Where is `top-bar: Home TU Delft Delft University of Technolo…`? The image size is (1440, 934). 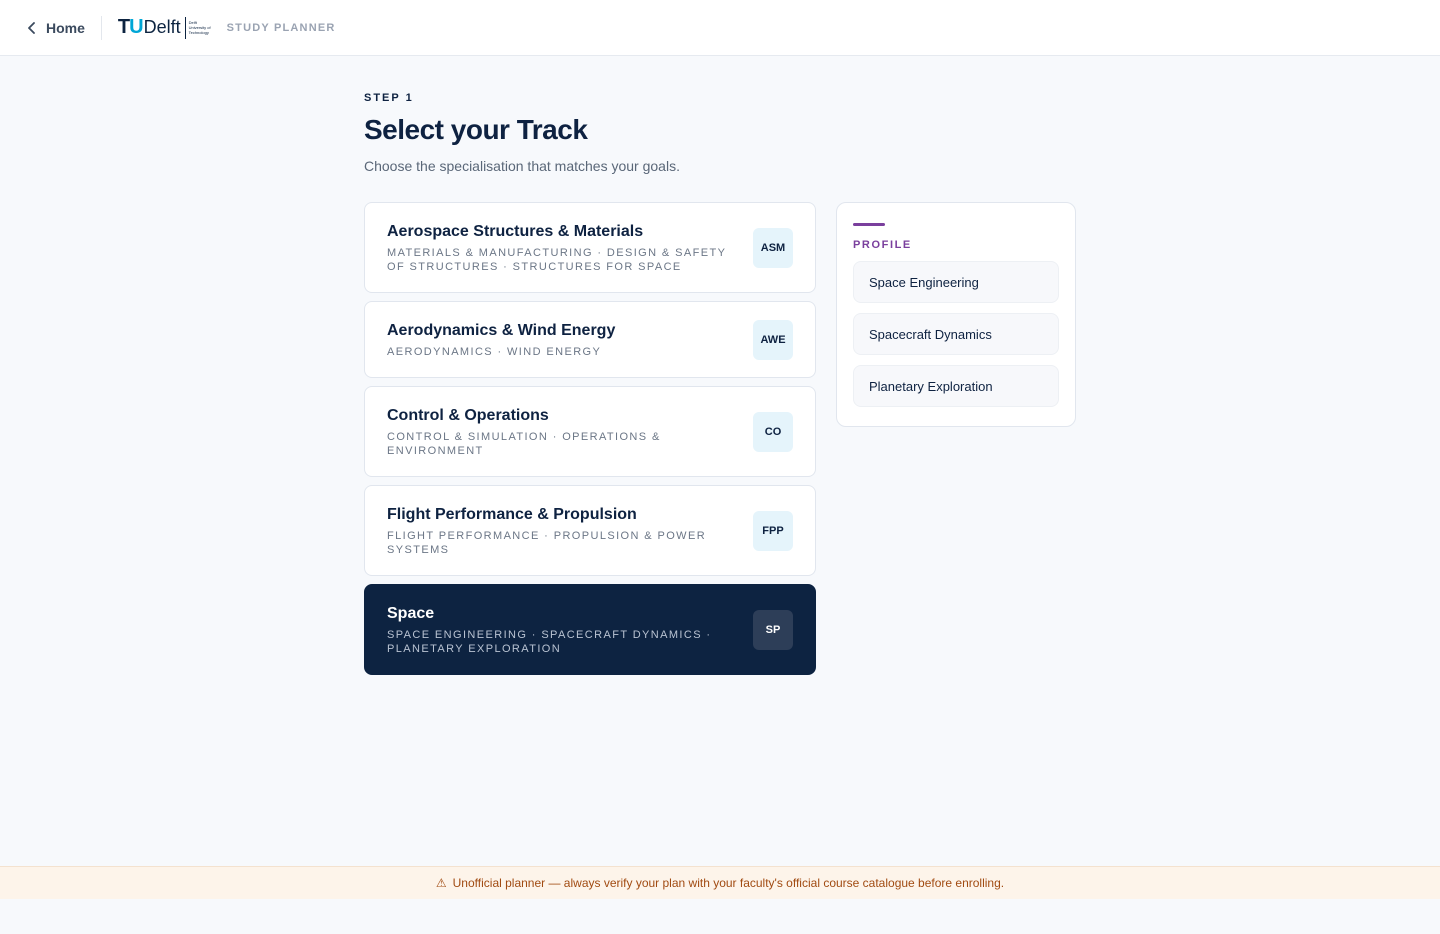 top-bar: Home TU Delft Delft University of Technolo… is located at coordinates (720, 28).